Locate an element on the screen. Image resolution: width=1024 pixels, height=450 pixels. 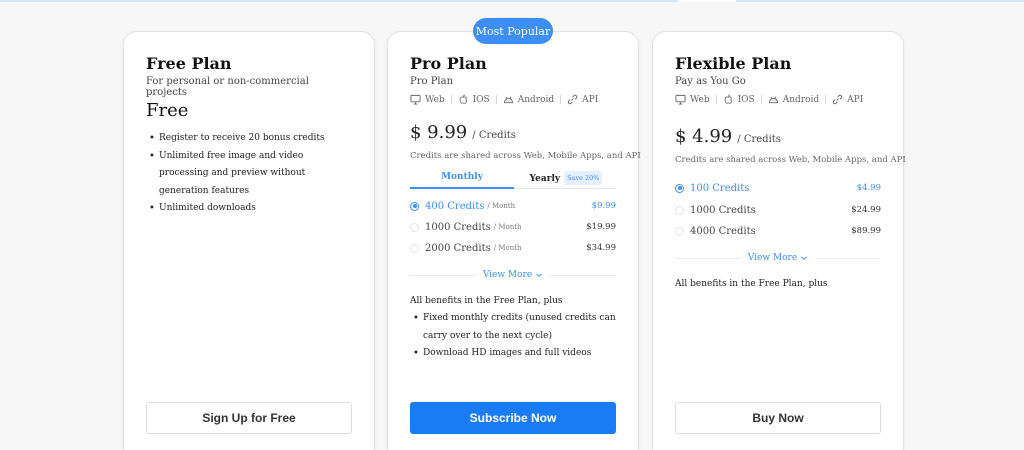
billing-tabs: Monthly Yearly Save 20% is located at coordinates (513, 180).